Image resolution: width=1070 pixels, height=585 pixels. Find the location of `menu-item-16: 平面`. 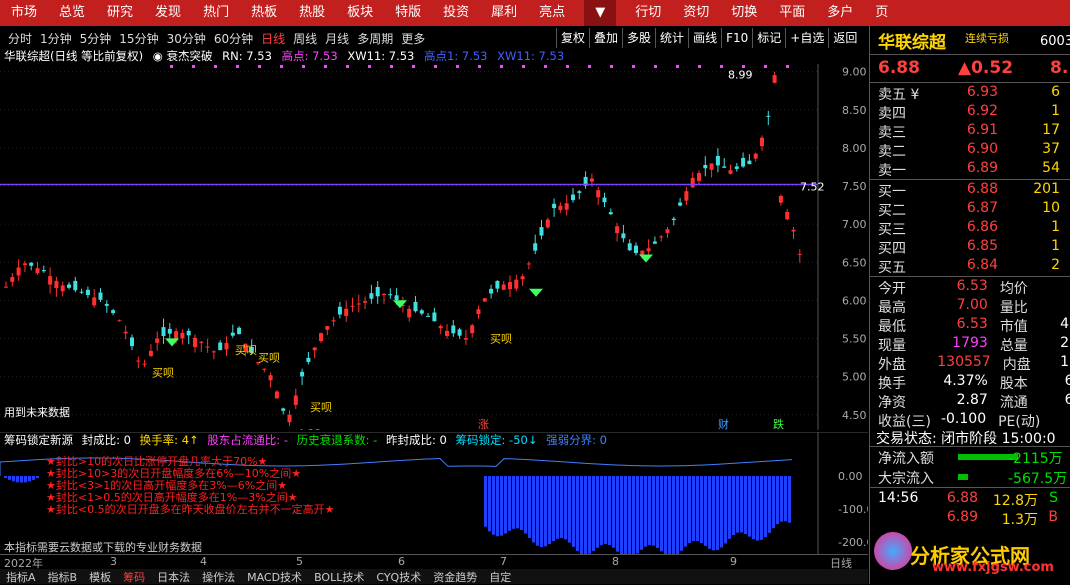

menu-item-16: 平面 is located at coordinates (792, 13).